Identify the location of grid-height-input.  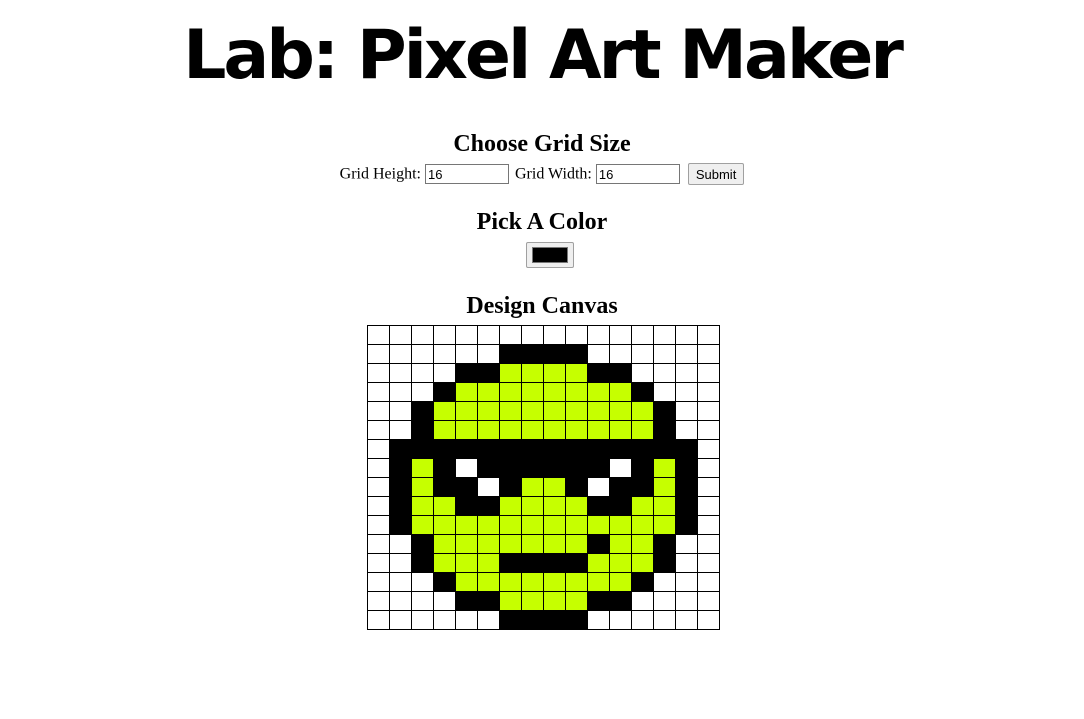
(467, 174).